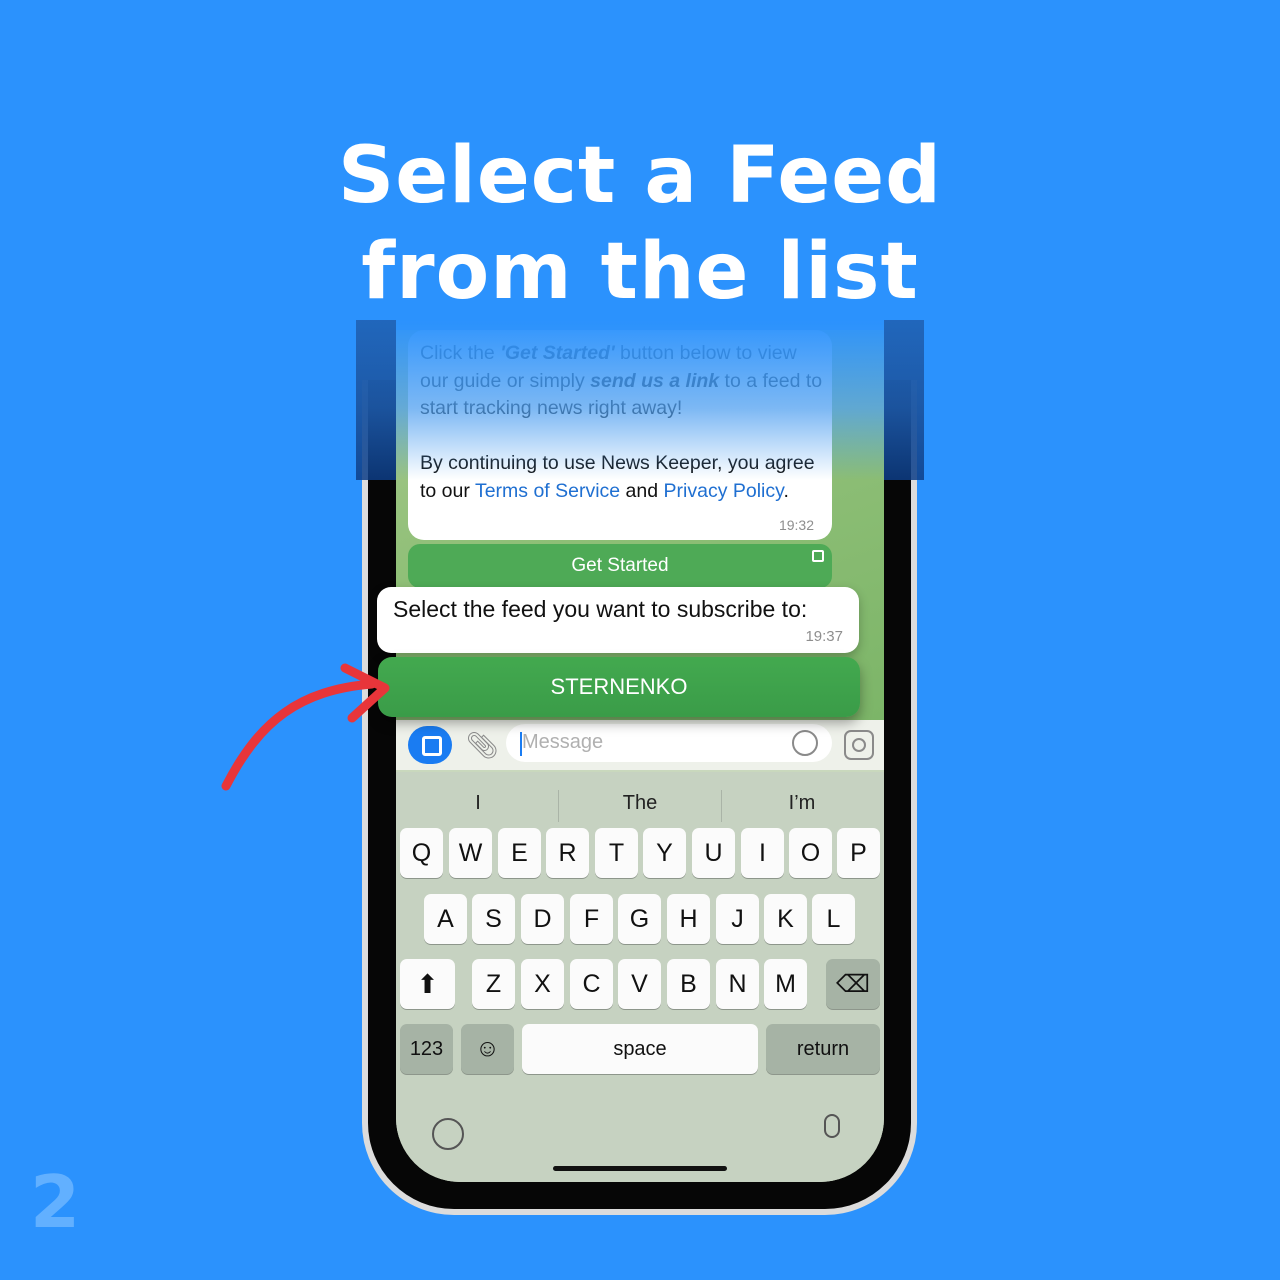 The image size is (1280, 1280). What do you see at coordinates (810, 853) in the screenshot?
I see `key-o: O` at bounding box center [810, 853].